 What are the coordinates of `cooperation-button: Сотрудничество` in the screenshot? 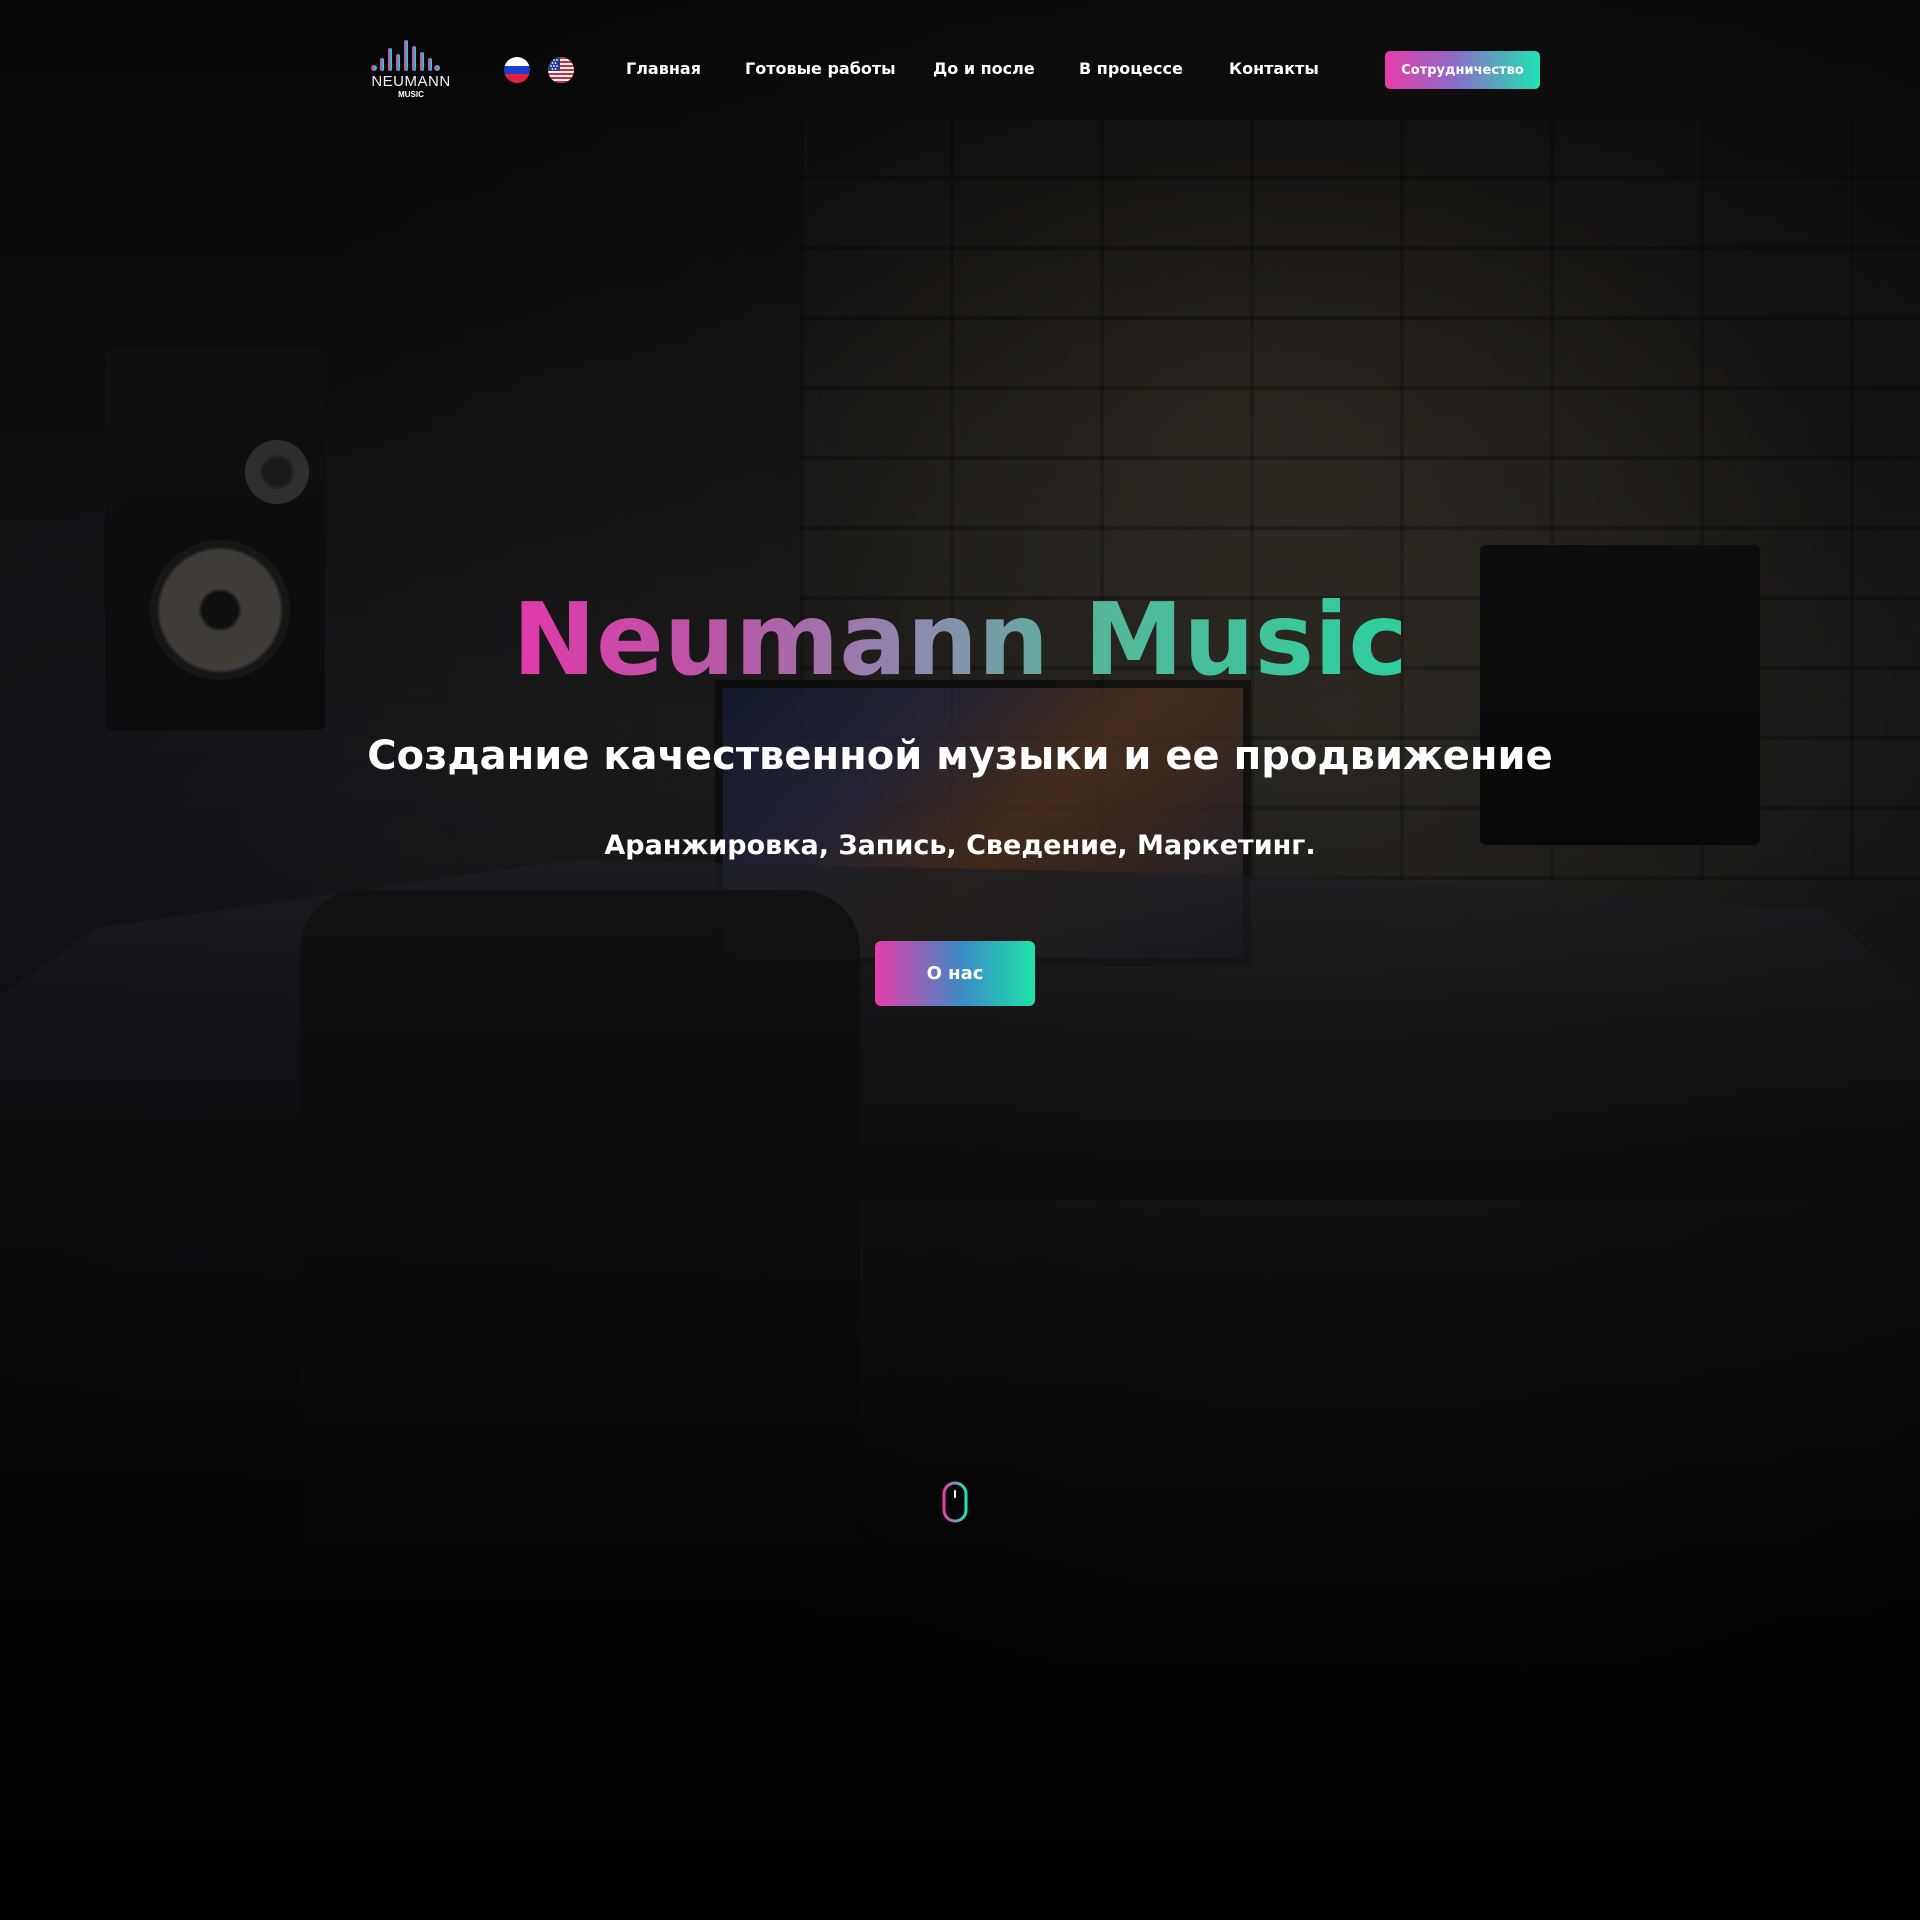 It's located at (1462, 70).